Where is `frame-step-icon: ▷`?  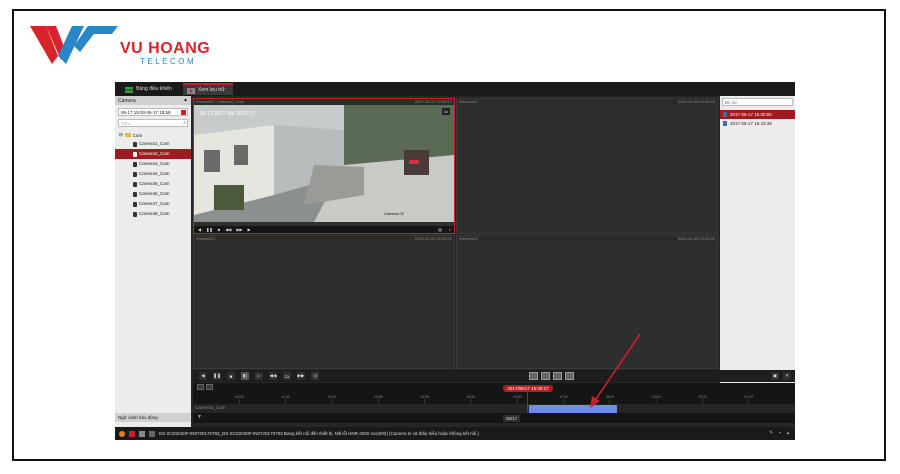
frame-step-icon: ▷ is located at coordinates (259, 376).